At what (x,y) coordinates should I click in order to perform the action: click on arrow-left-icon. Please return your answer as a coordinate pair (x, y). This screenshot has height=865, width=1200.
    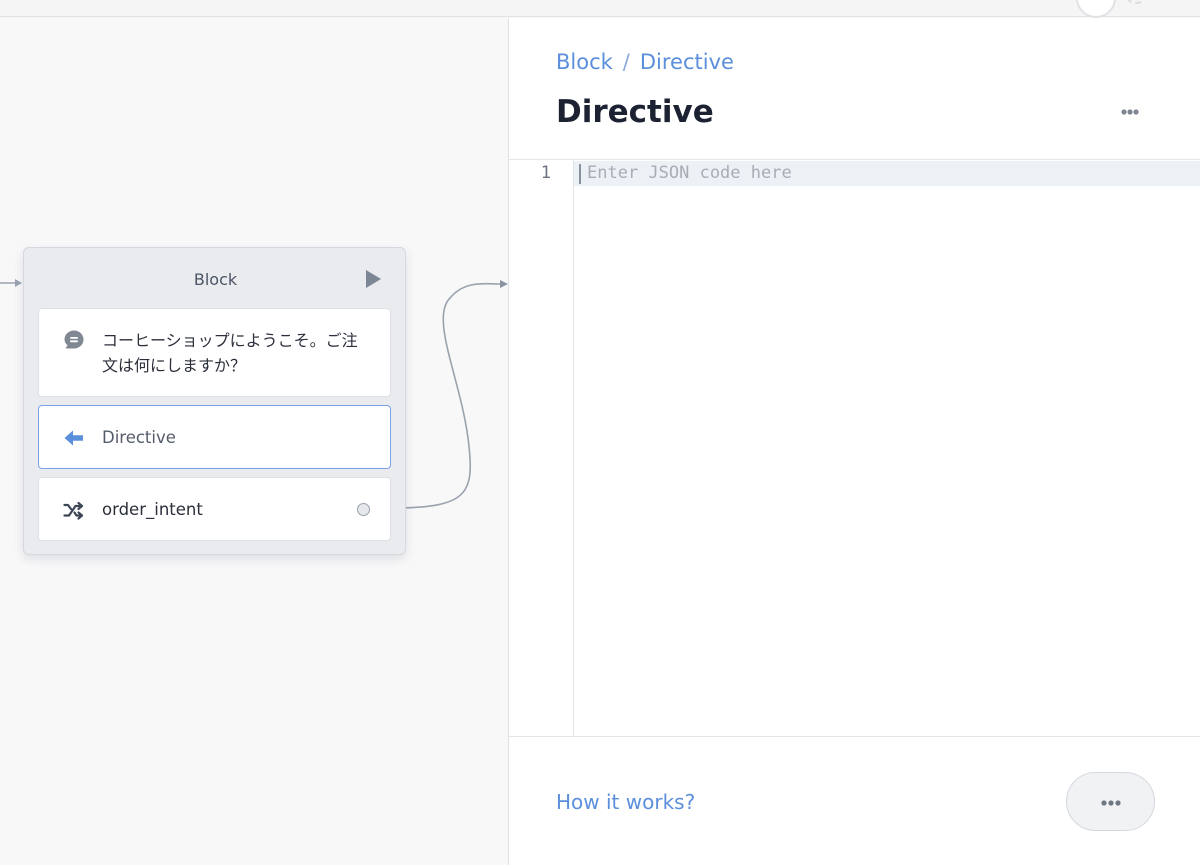
    Looking at the image, I should click on (73, 438).